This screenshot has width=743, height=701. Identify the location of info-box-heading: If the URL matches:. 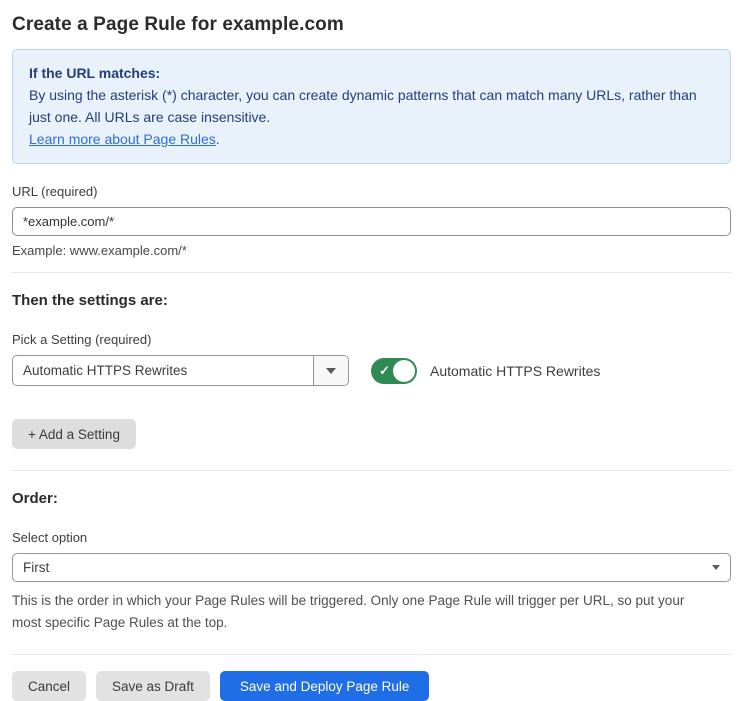
(95, 73).